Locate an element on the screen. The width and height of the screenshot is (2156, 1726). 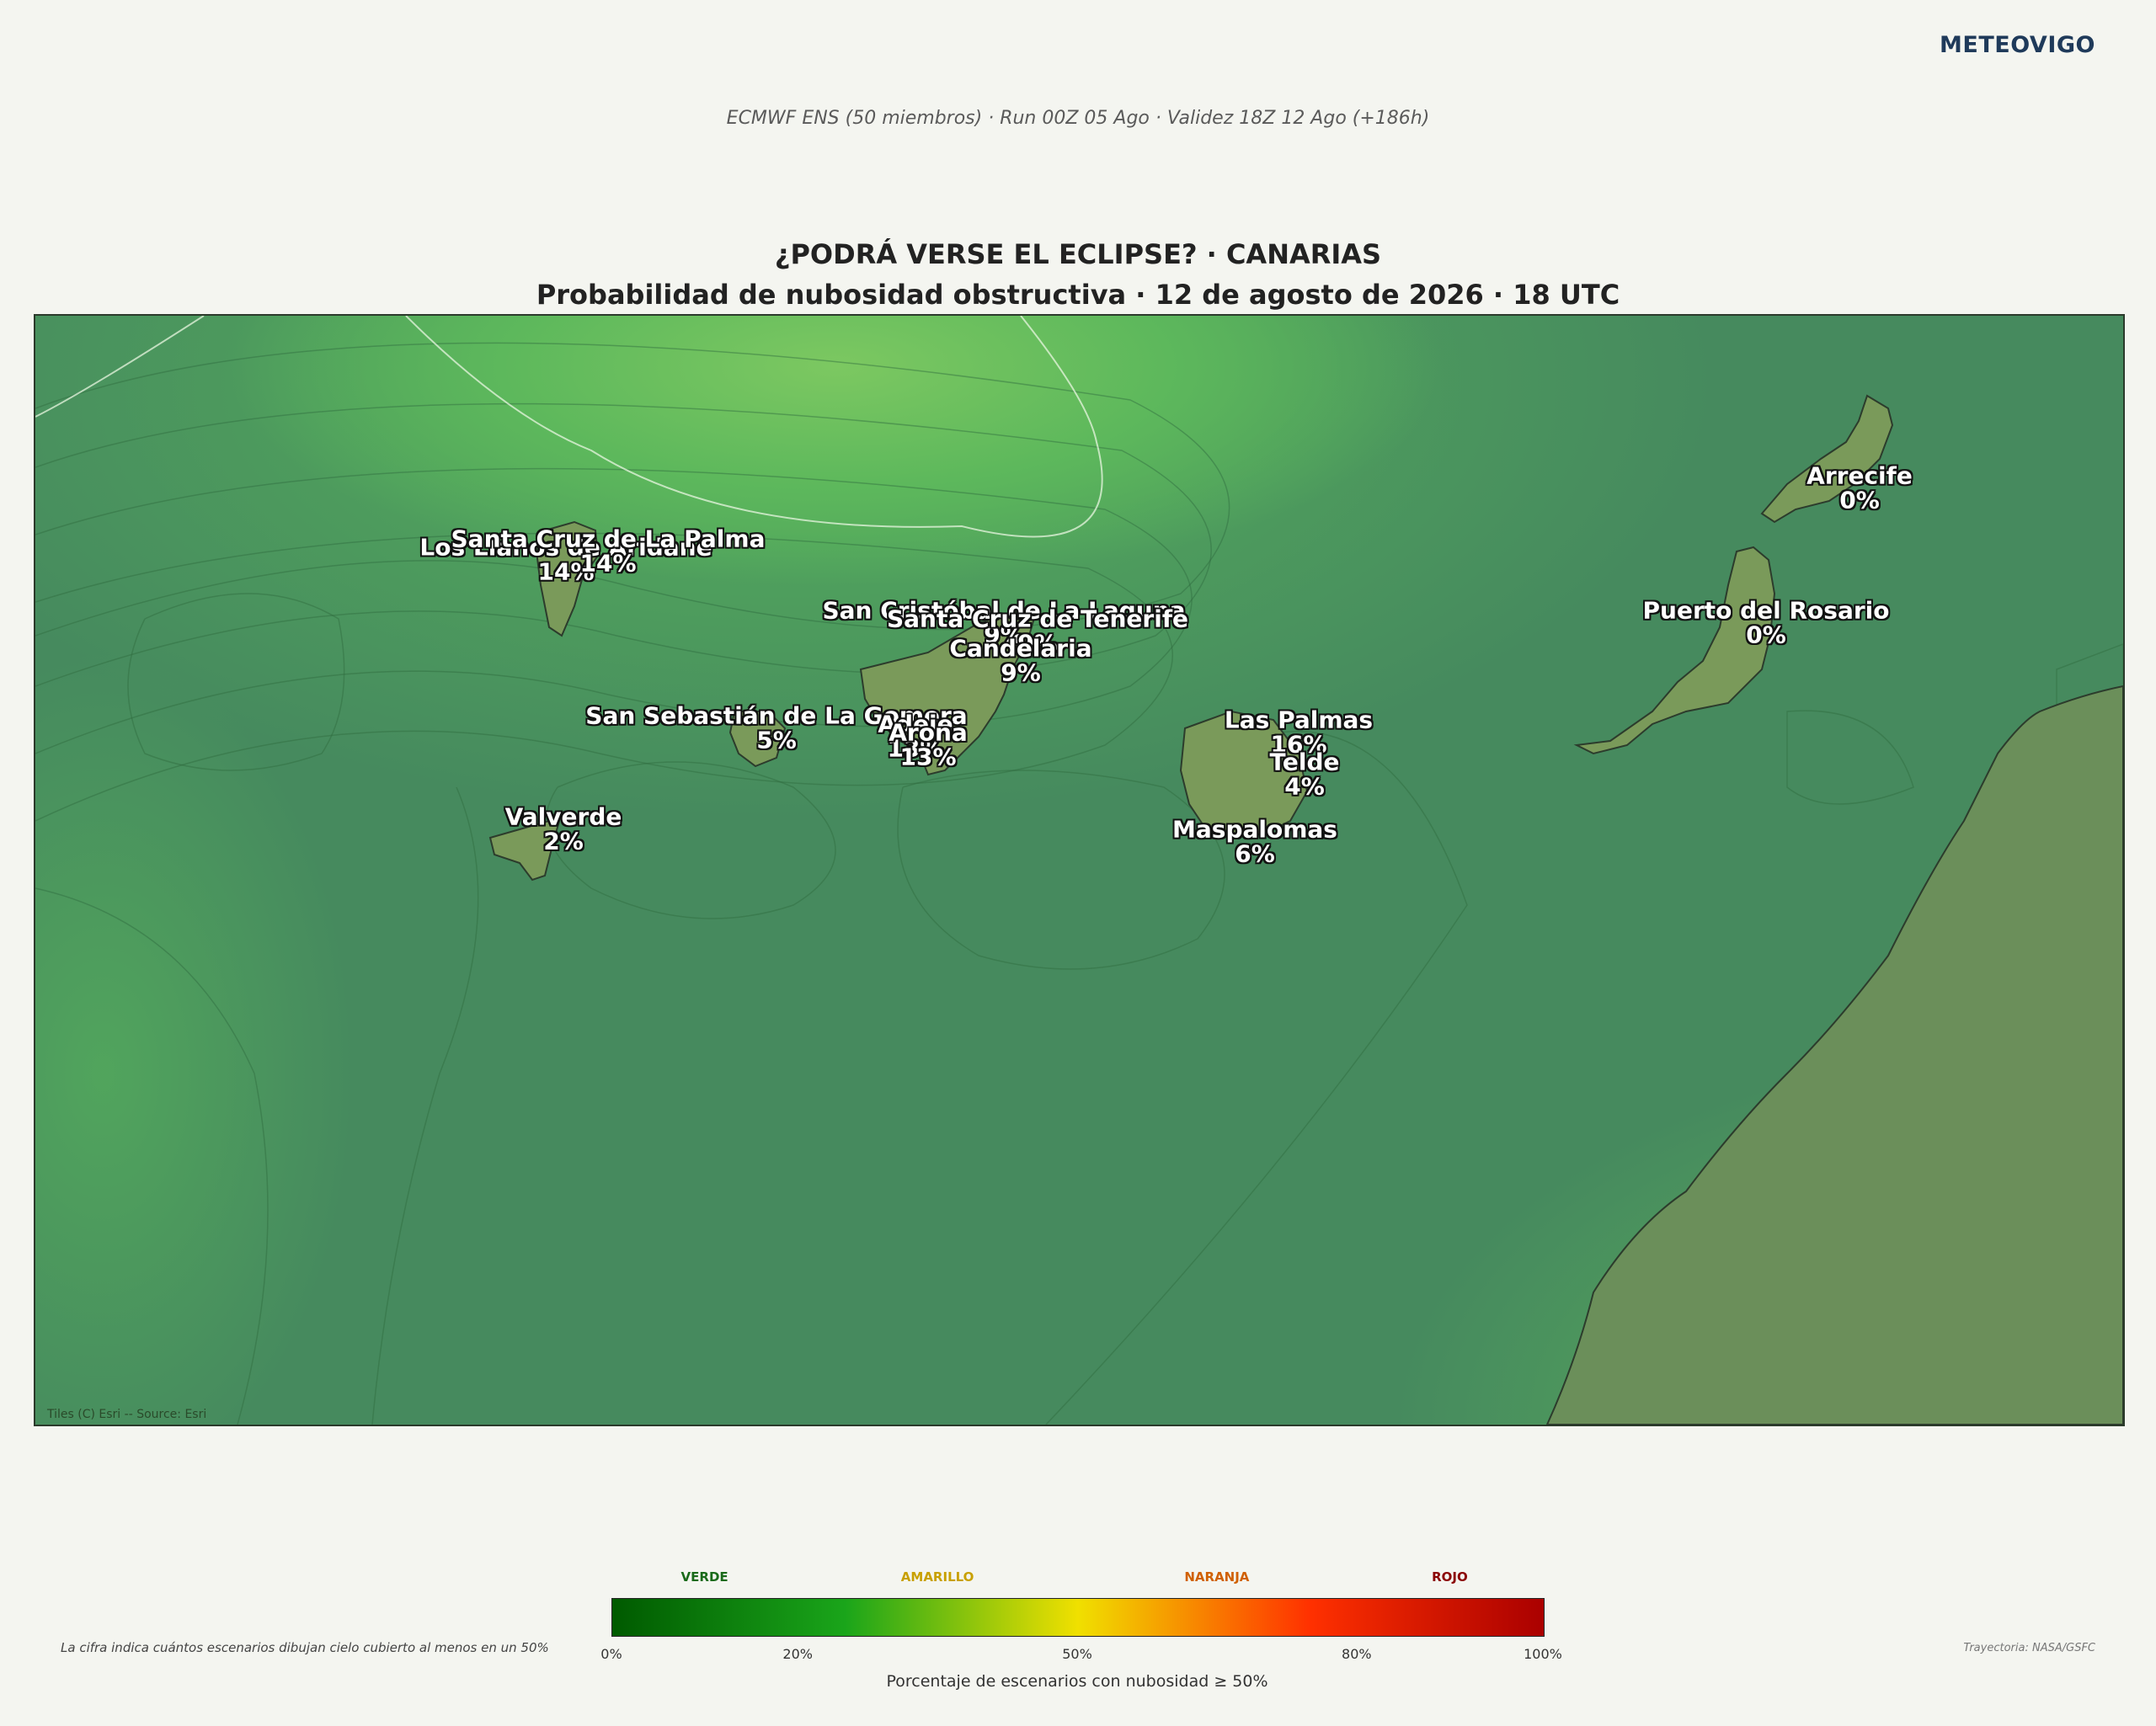
city-label: Candelaria 9% is located at coordinates (1021, 660).